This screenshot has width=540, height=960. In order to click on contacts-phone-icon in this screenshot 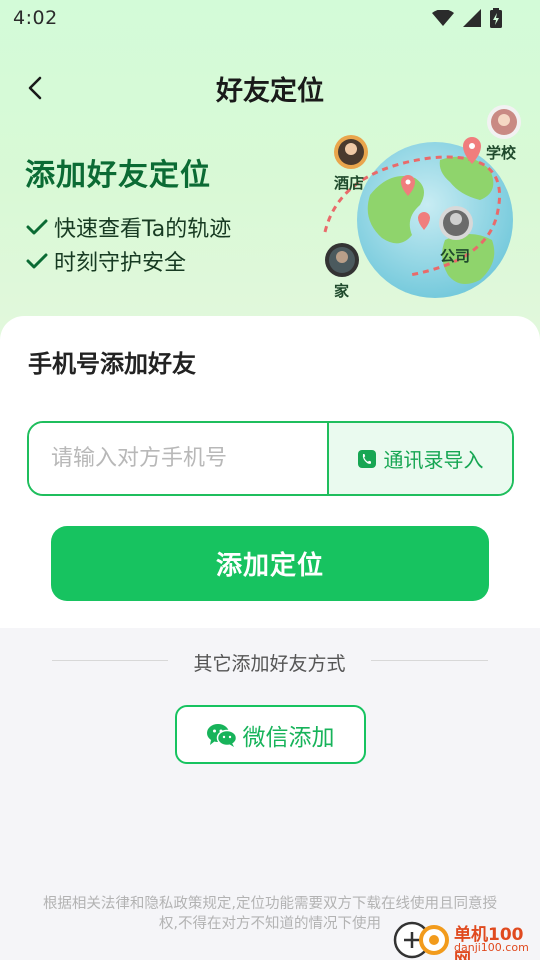, I will do `click(366, 458)`.